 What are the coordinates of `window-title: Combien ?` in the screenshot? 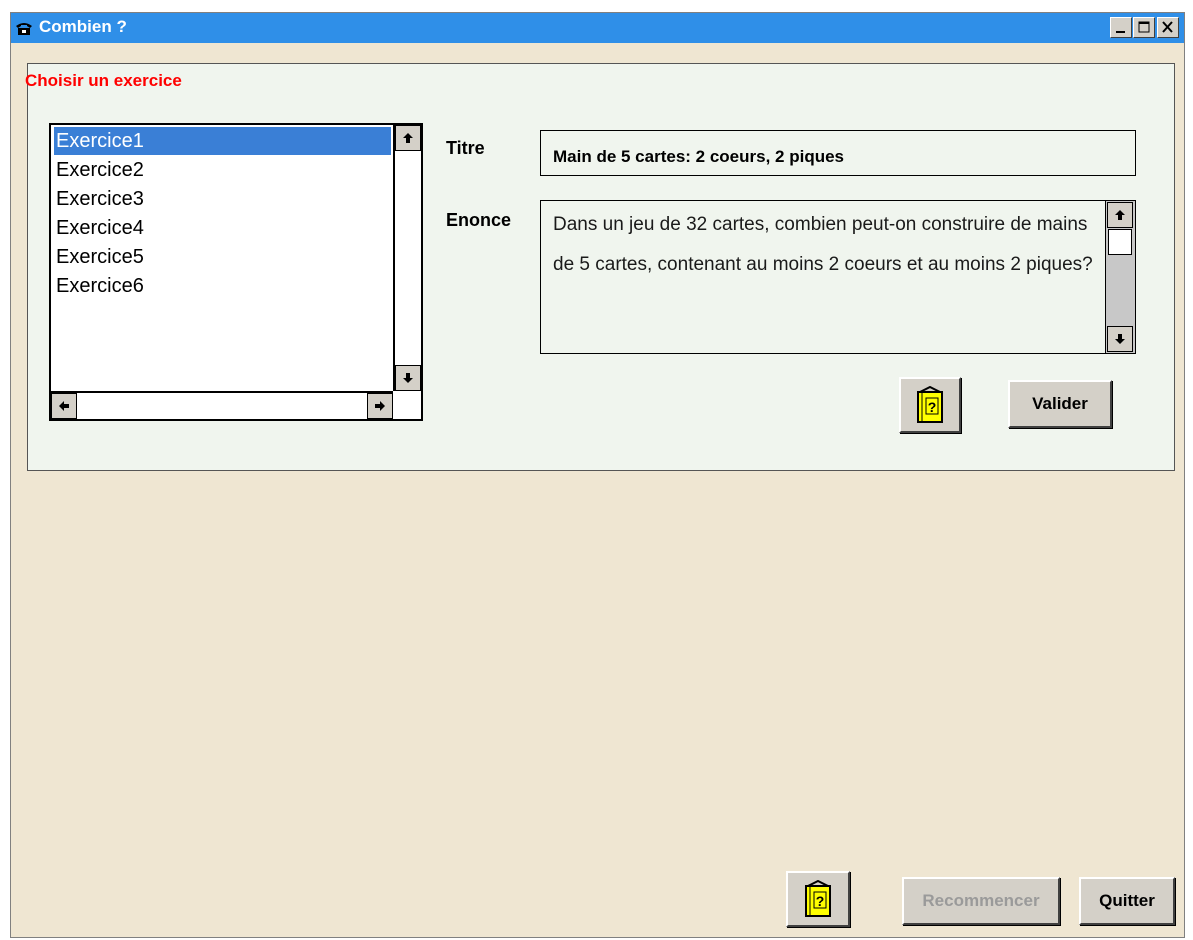 It's located at (83, 26).